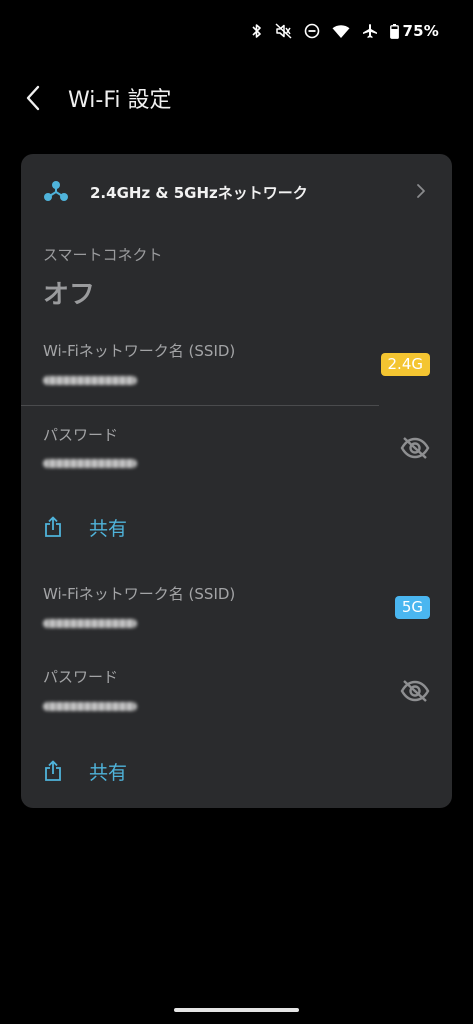  Describe the element at coordinates (405, 364) in the screenshot. I see `badge-24g: 2.4G` at that location.